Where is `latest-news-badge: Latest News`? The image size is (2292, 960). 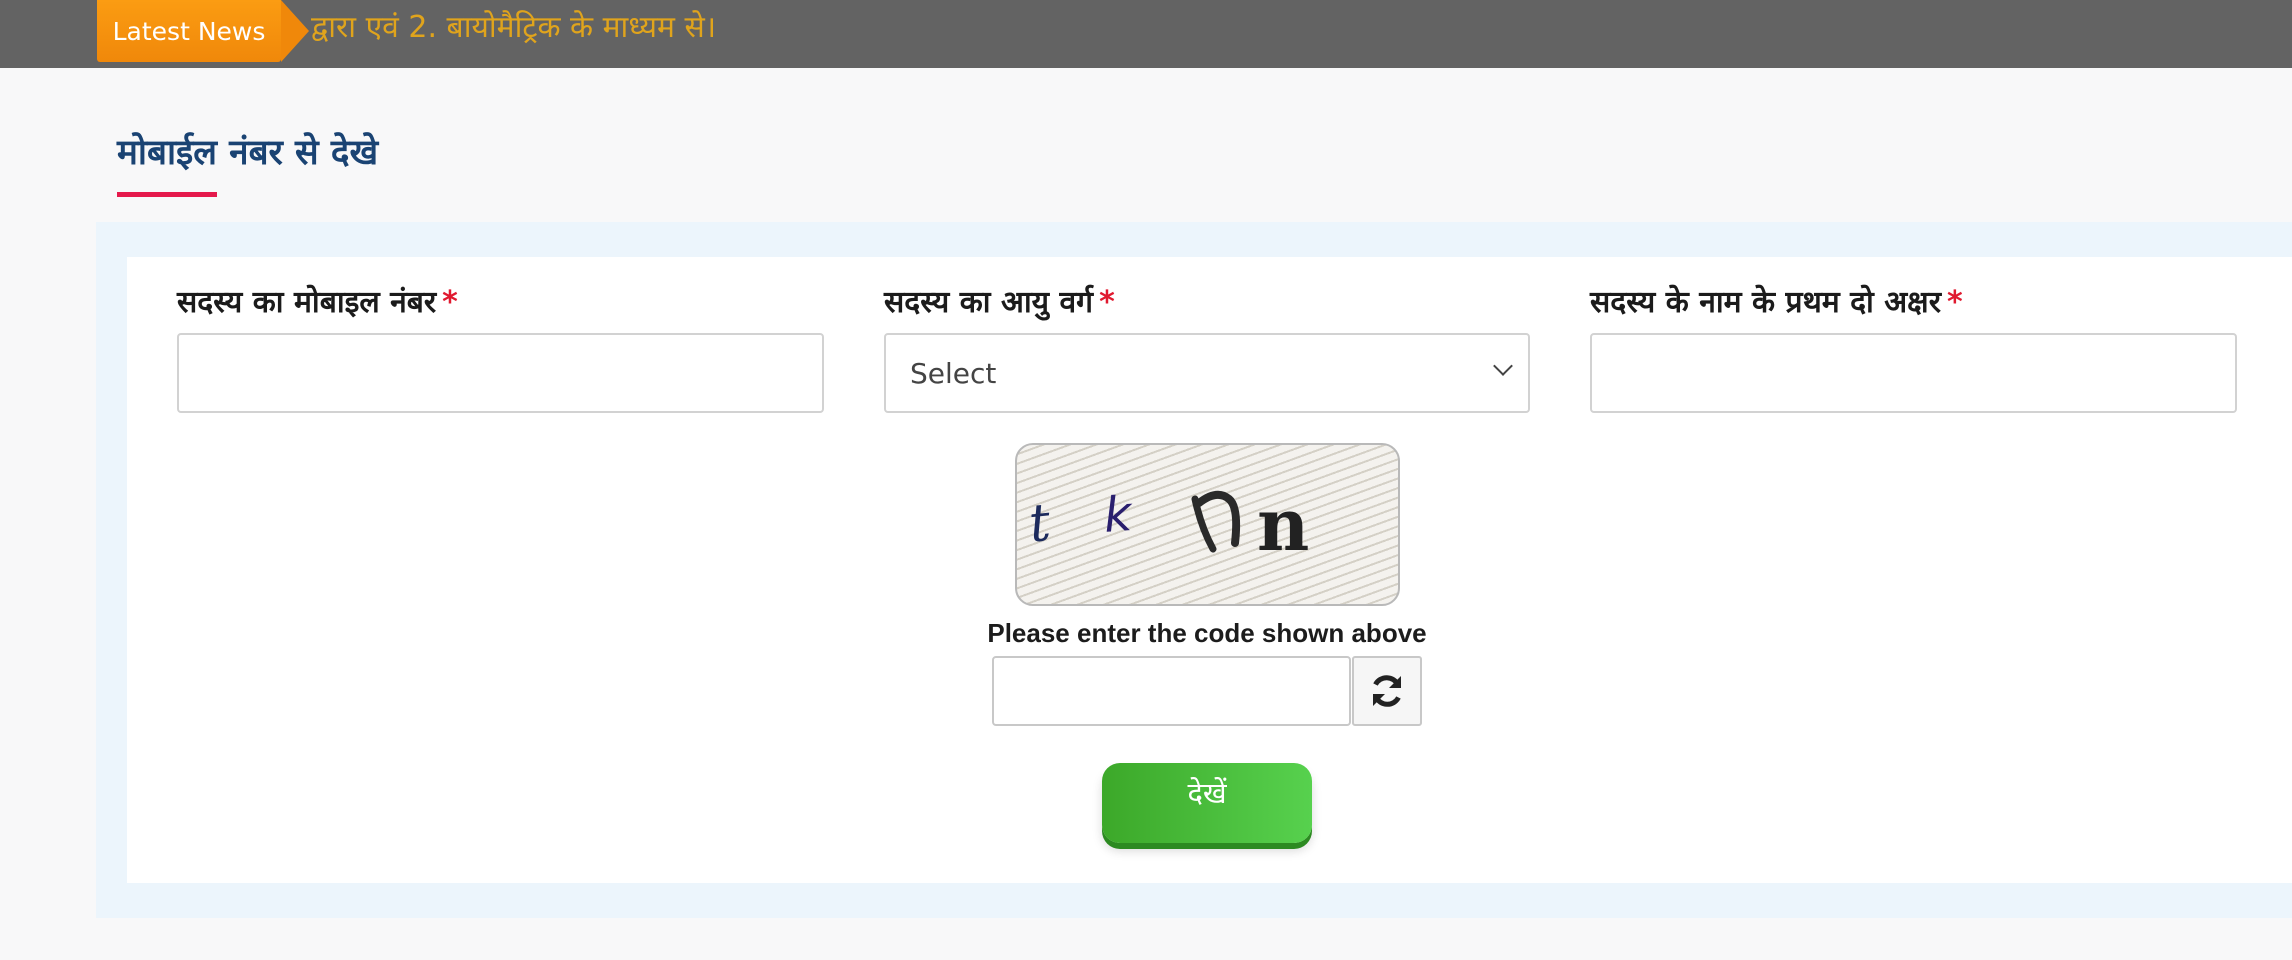
latest-news-badge: Latest News is located at coordinates (189, 31).